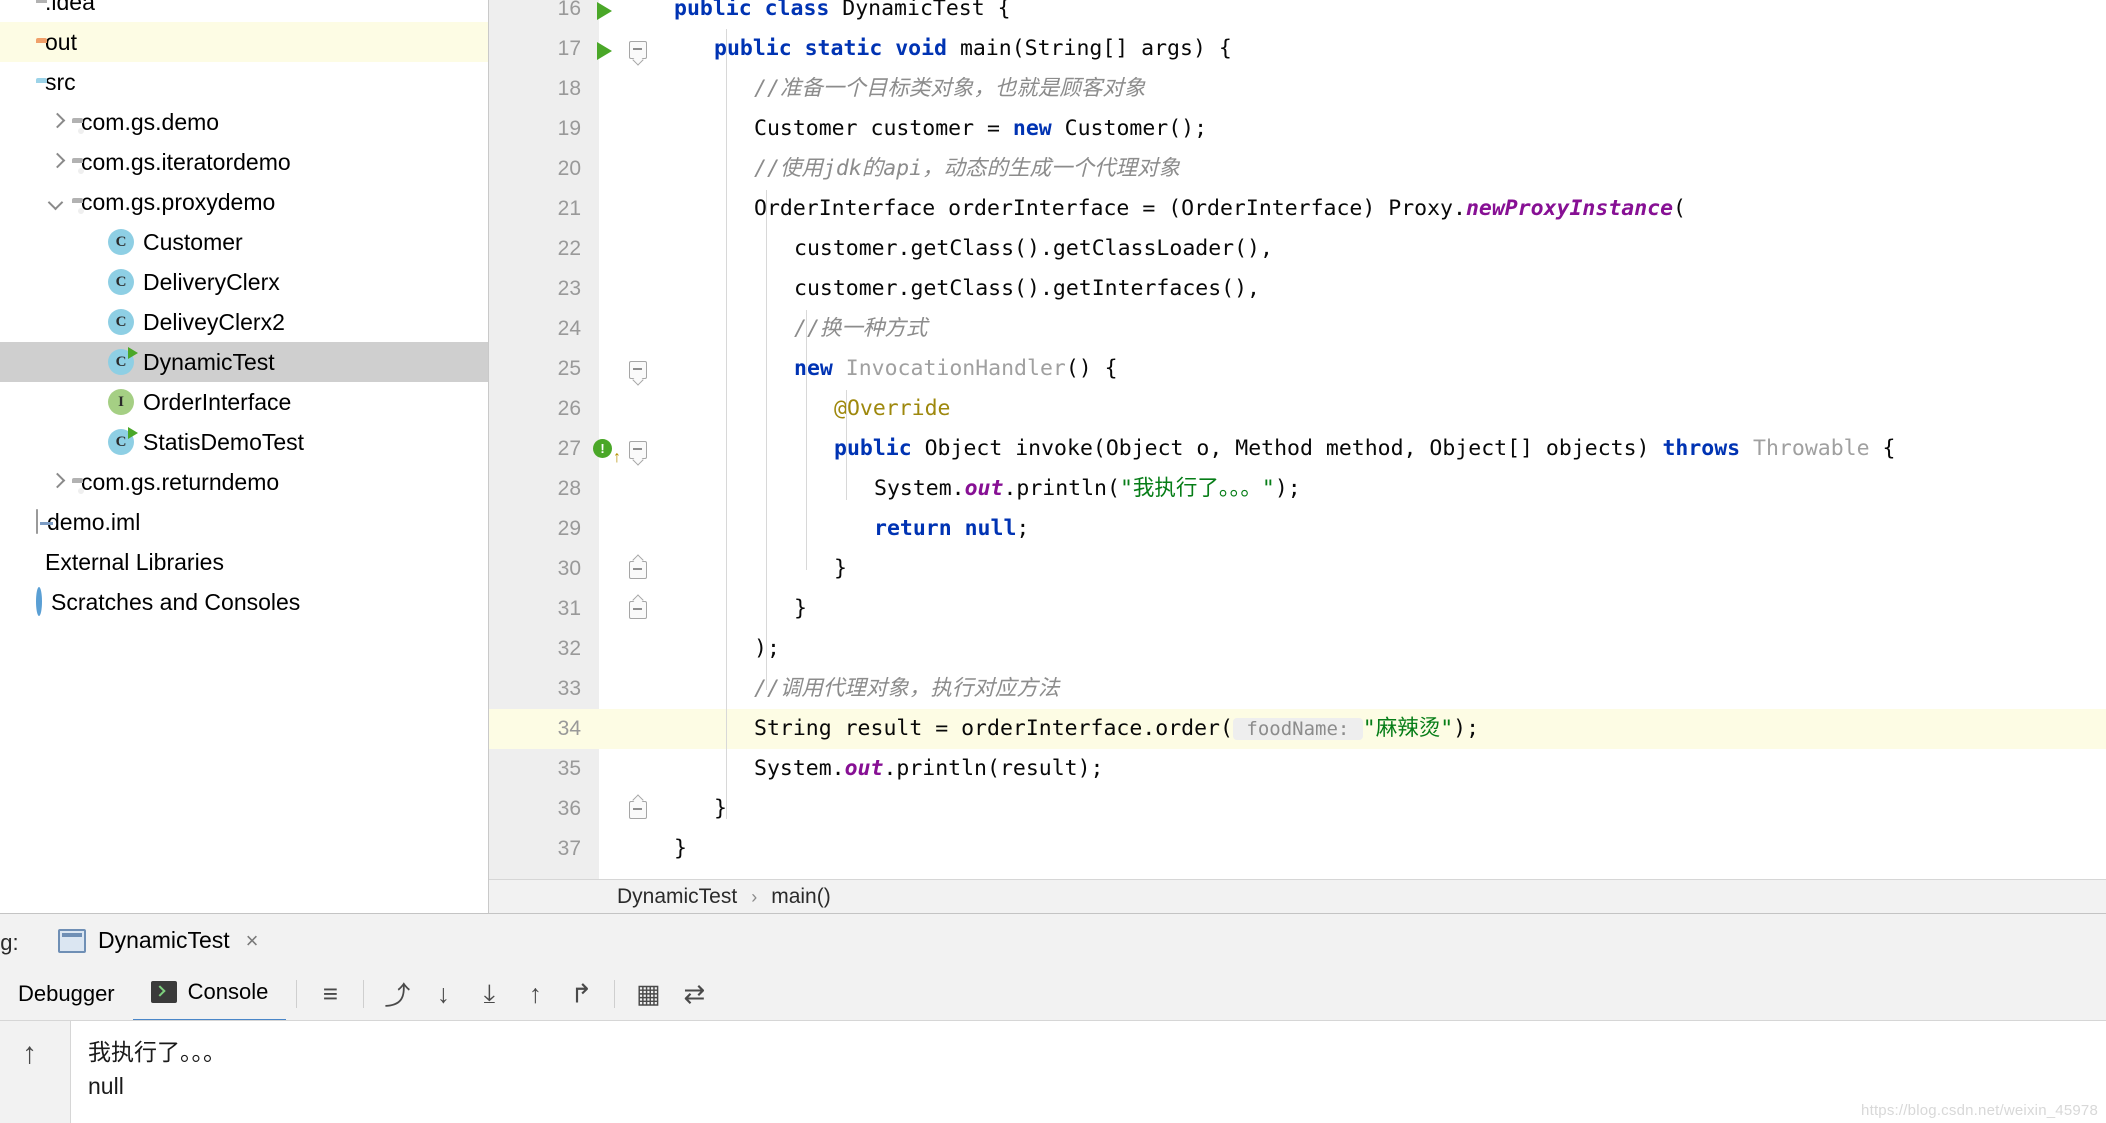 This screenshot has width=2106, height=1123. What do you see at coordinates (1297, 289) in the screenshot?
I see `code-line-23: 23 customer.getClass().getInterfaces(),` at bounding box center [1297, 289].